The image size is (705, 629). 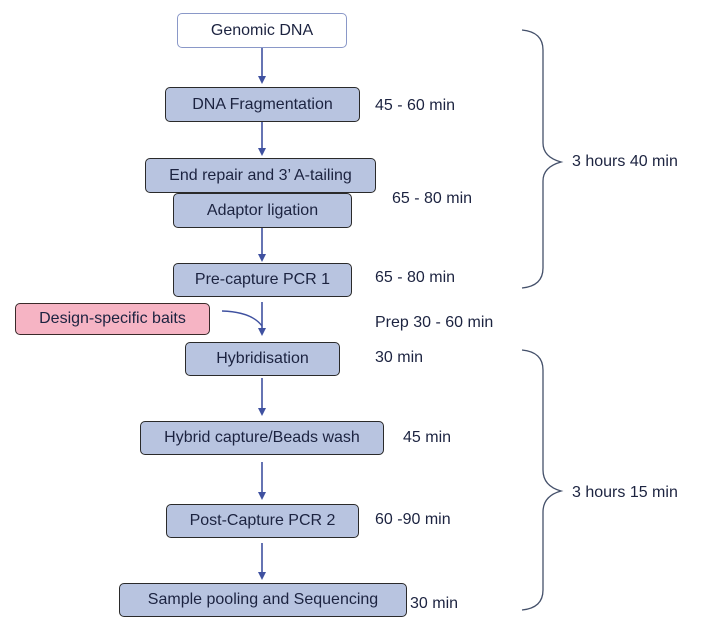 I want to click on step-label: Design-specific baits, so click(x=112, y=318).